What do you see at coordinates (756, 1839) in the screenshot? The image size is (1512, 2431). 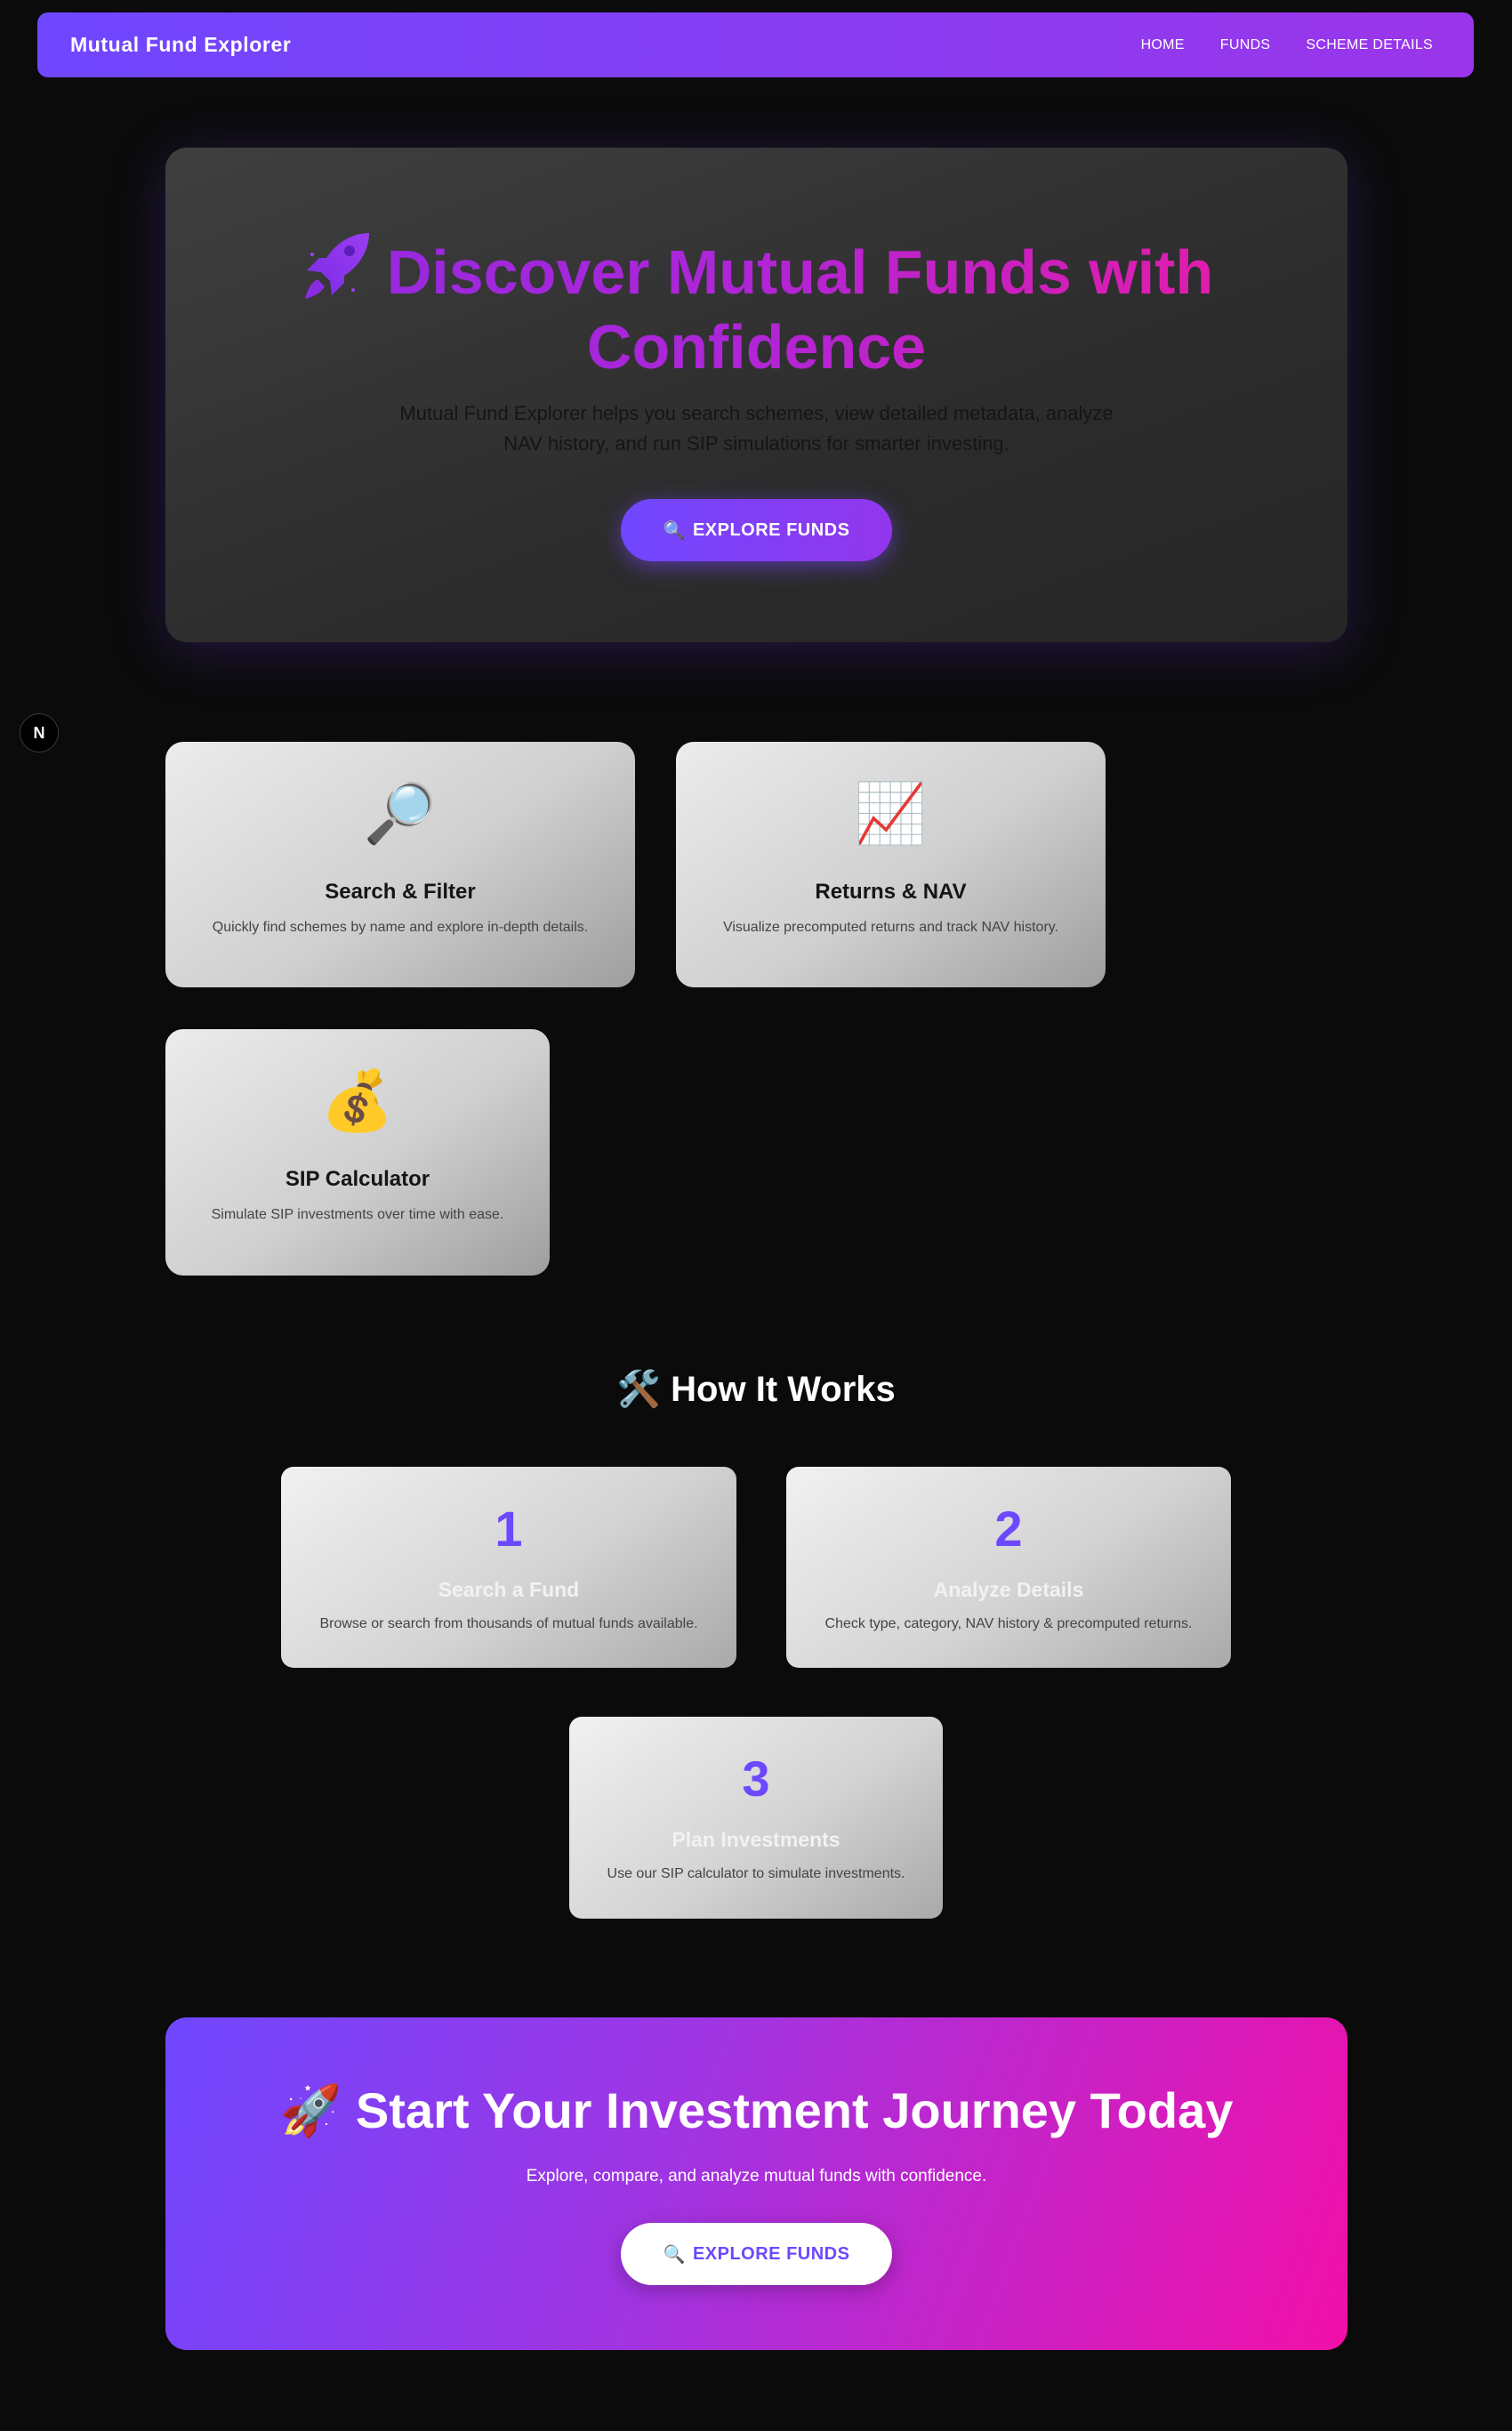 I see `step-title: Plan Investments` at bounding box center [756, 1839].